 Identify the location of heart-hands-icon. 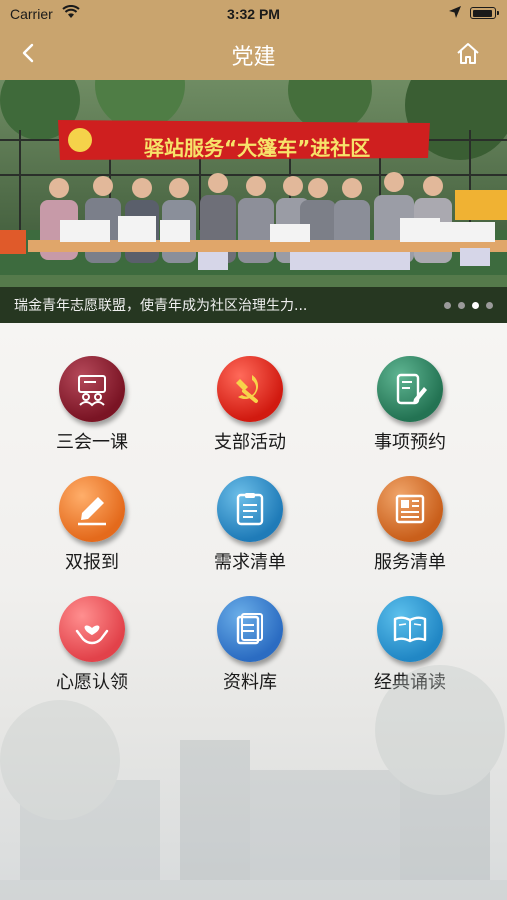
(92, 629).